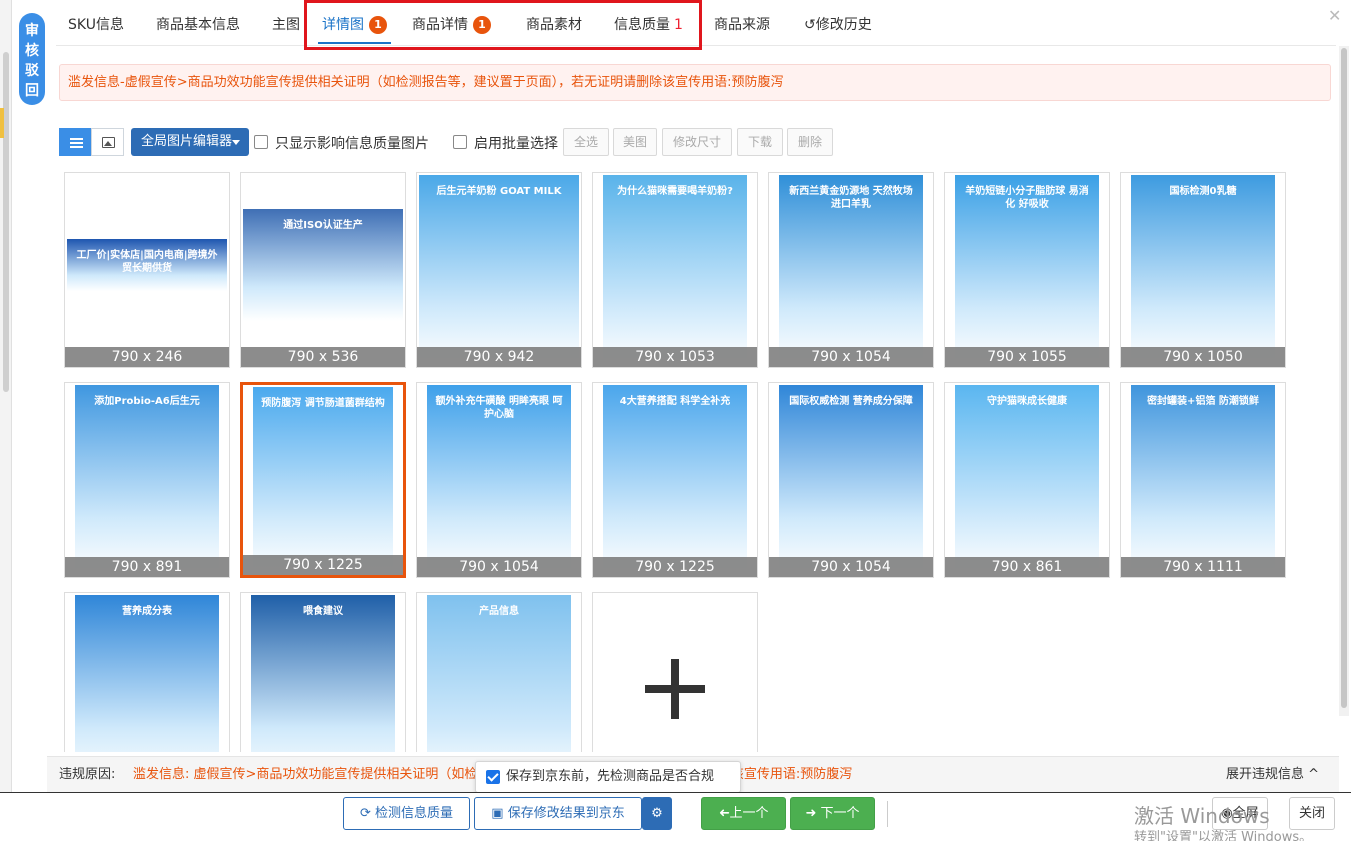  I want to click on left-scroll-strip, so click(6, 420).